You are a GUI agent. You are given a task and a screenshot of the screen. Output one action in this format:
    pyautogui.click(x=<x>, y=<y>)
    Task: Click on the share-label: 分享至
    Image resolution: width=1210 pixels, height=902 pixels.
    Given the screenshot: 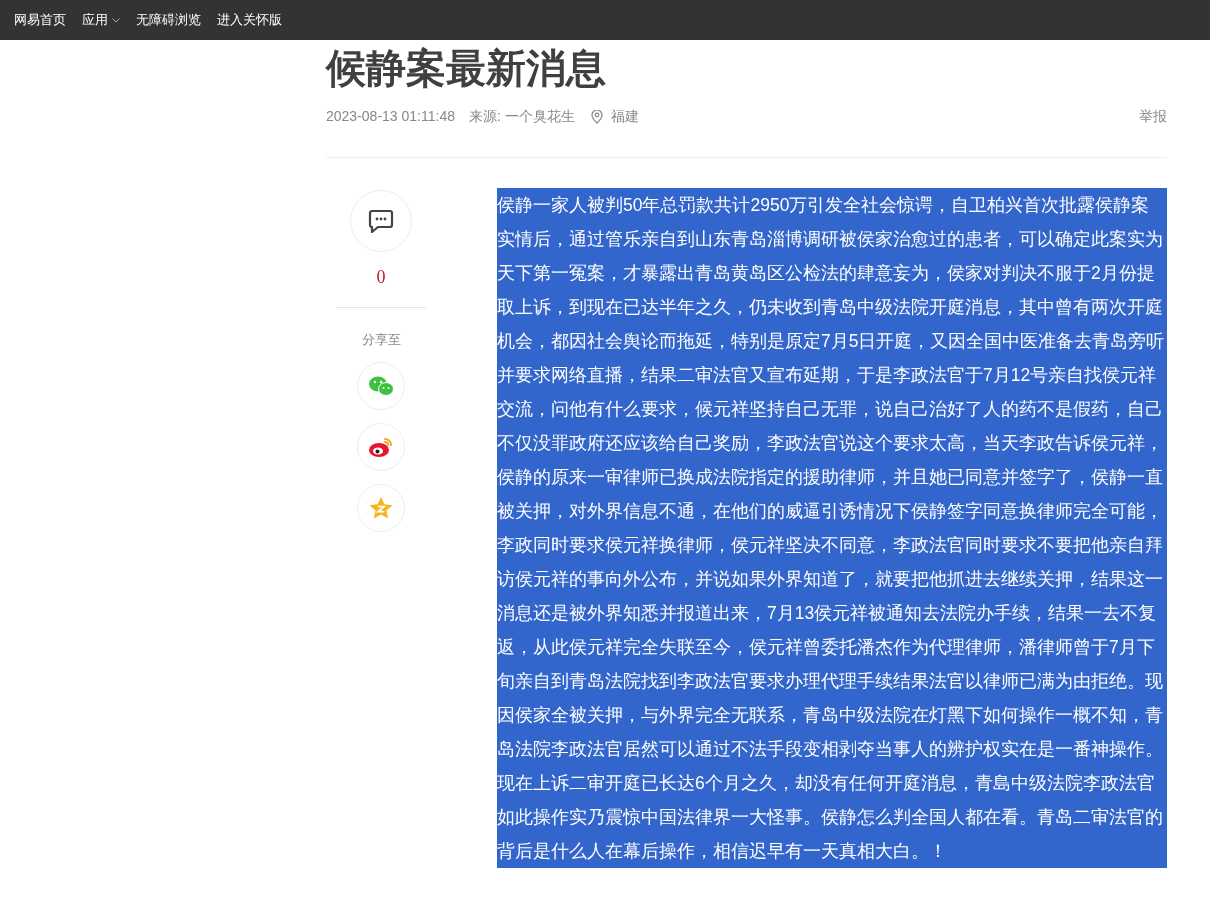 What is the action you would take?
    pyautogui.click(x=381, y=340)
    